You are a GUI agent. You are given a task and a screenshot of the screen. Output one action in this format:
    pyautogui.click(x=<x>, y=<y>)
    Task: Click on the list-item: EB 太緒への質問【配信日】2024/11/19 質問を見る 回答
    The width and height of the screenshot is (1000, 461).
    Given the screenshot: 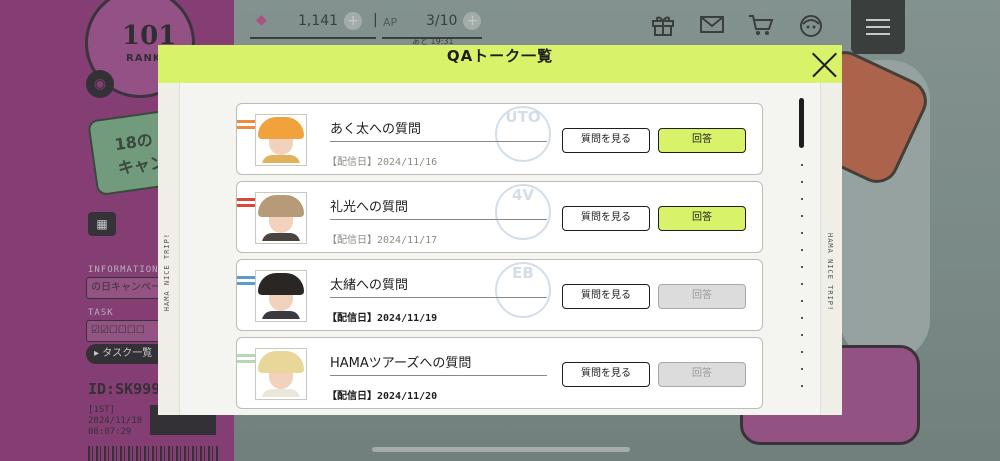 What is the action you would take?
    pyautogui.click(x=499, y=295)
    